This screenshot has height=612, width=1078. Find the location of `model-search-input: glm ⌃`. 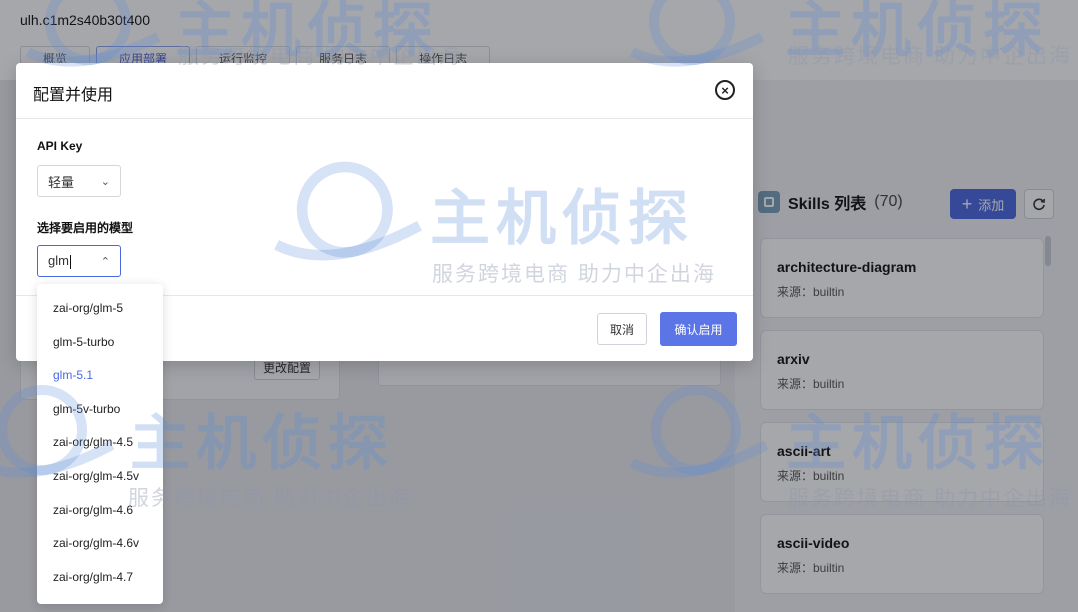

model-search-input: glm ⌃ is located at coordinates (79, 261).